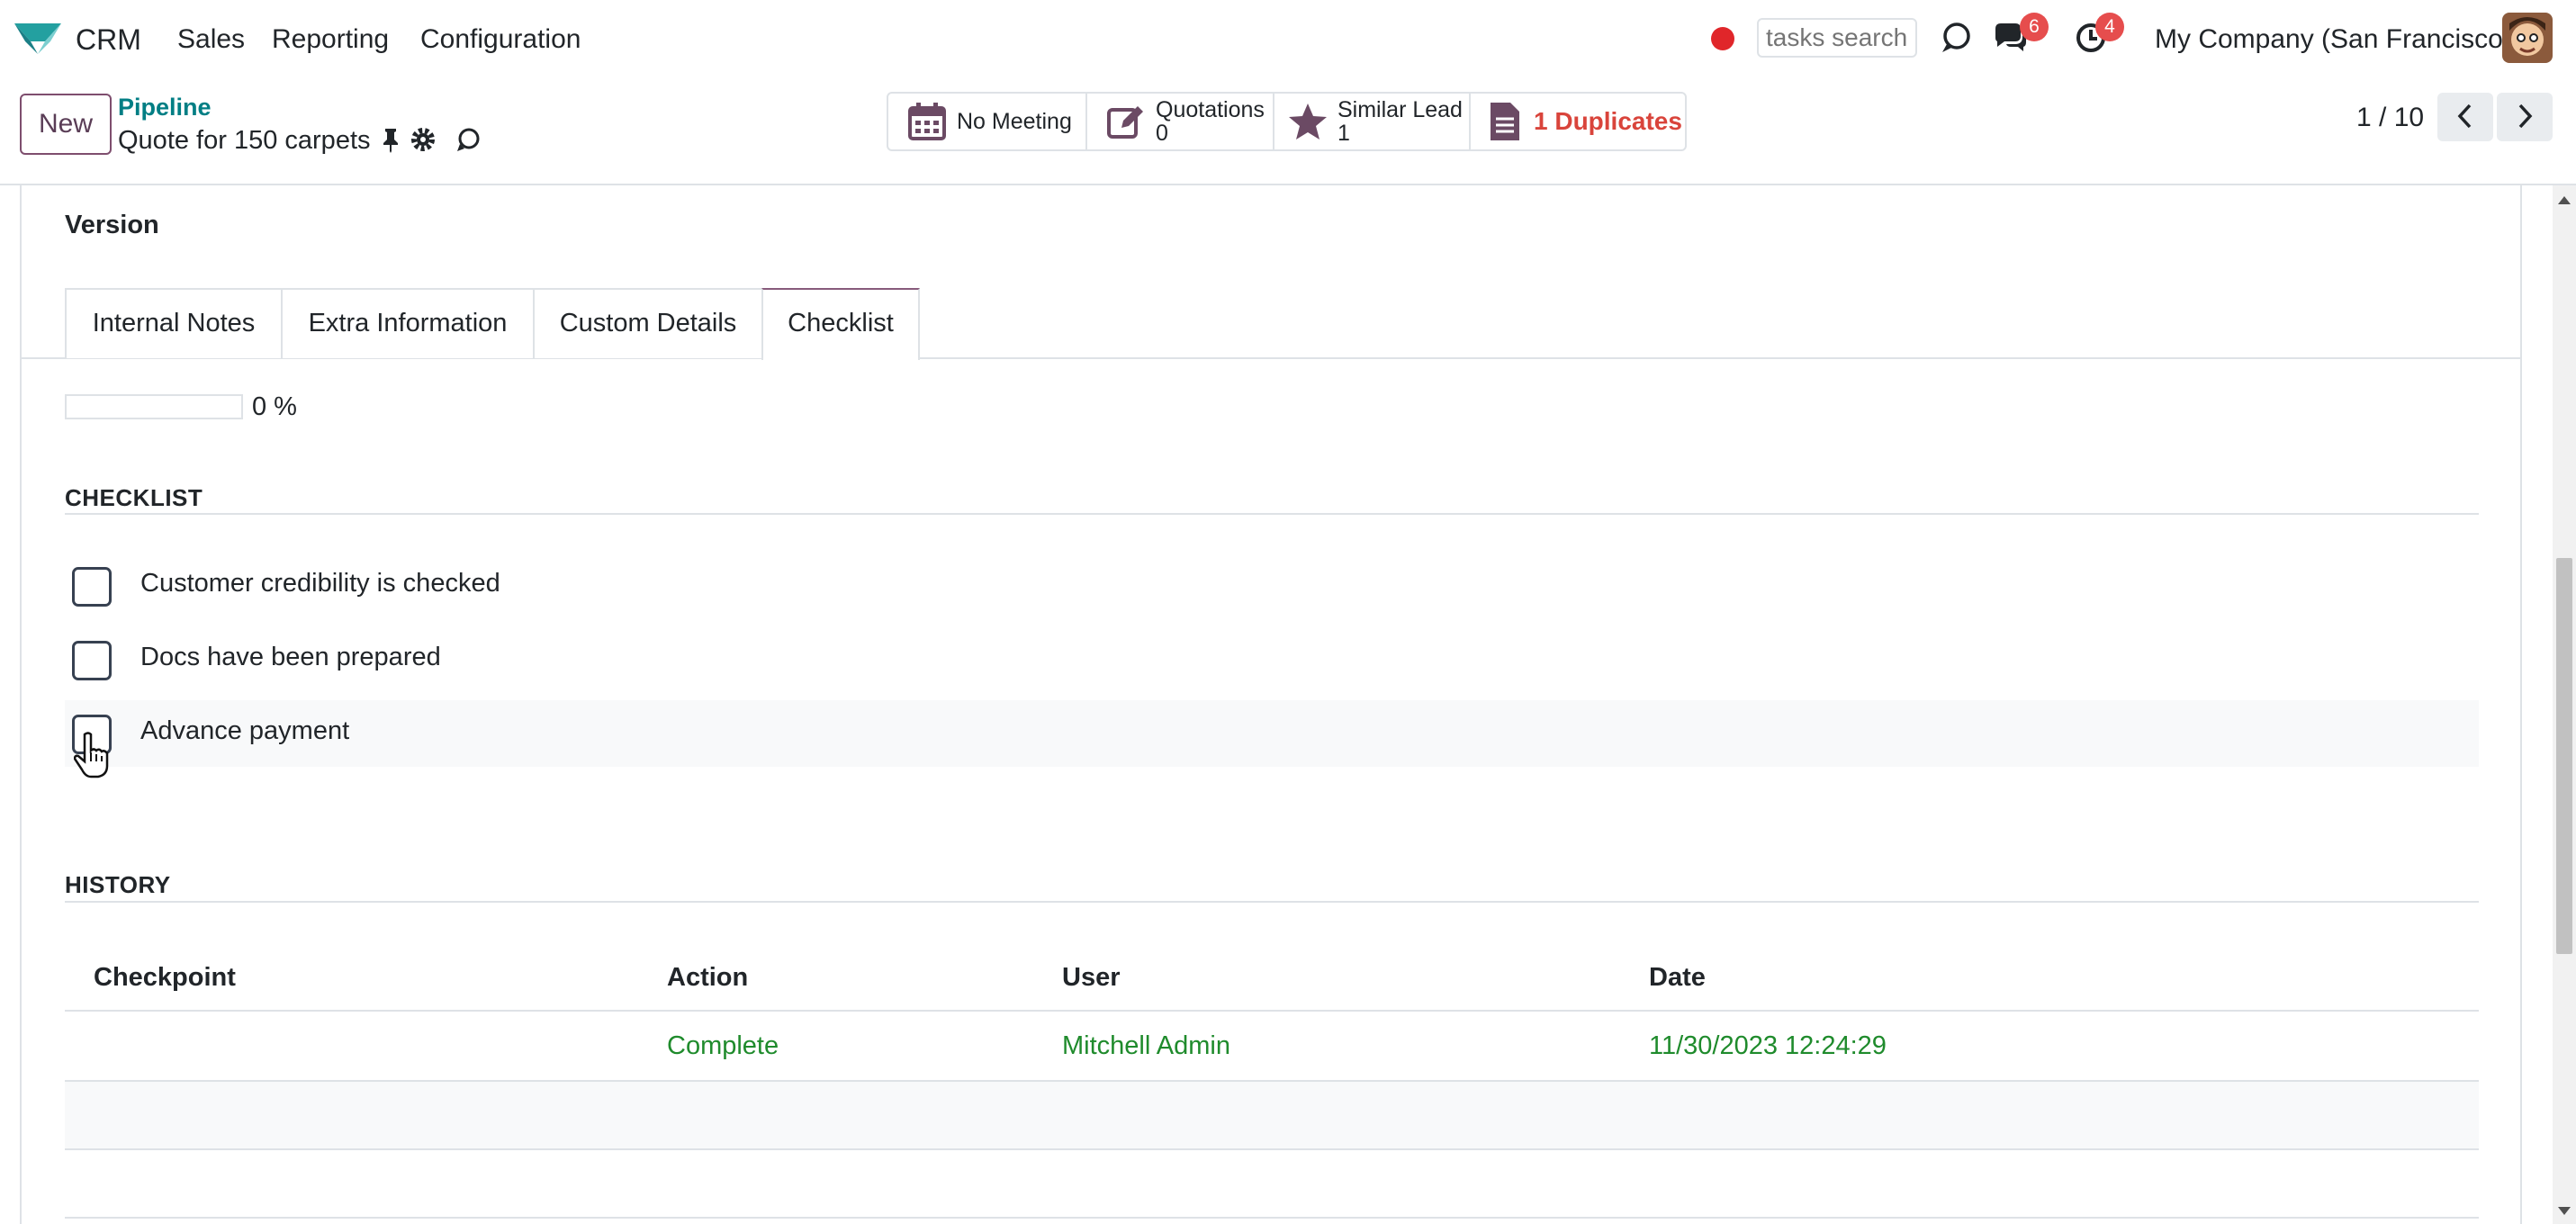 The height and width of the screenshot is (1224, 2576). Describe the element at coordinates (174, 323) in the screenshot. I see `tab-internal-notes: Internal Notes` at that location.